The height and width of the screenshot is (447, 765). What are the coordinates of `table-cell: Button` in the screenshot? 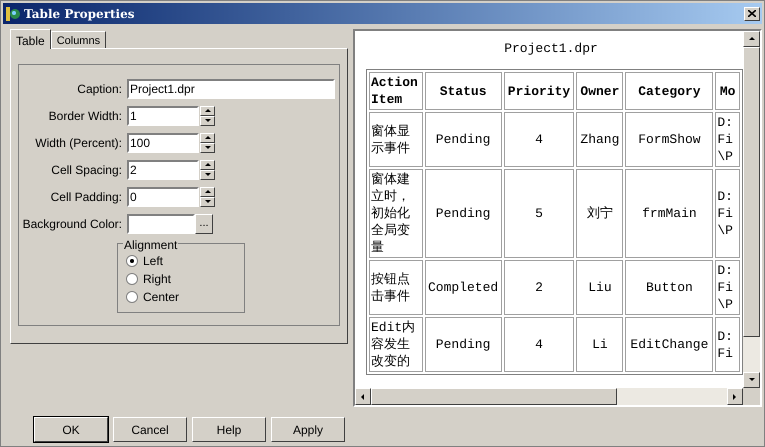 It's located at (669, 287).